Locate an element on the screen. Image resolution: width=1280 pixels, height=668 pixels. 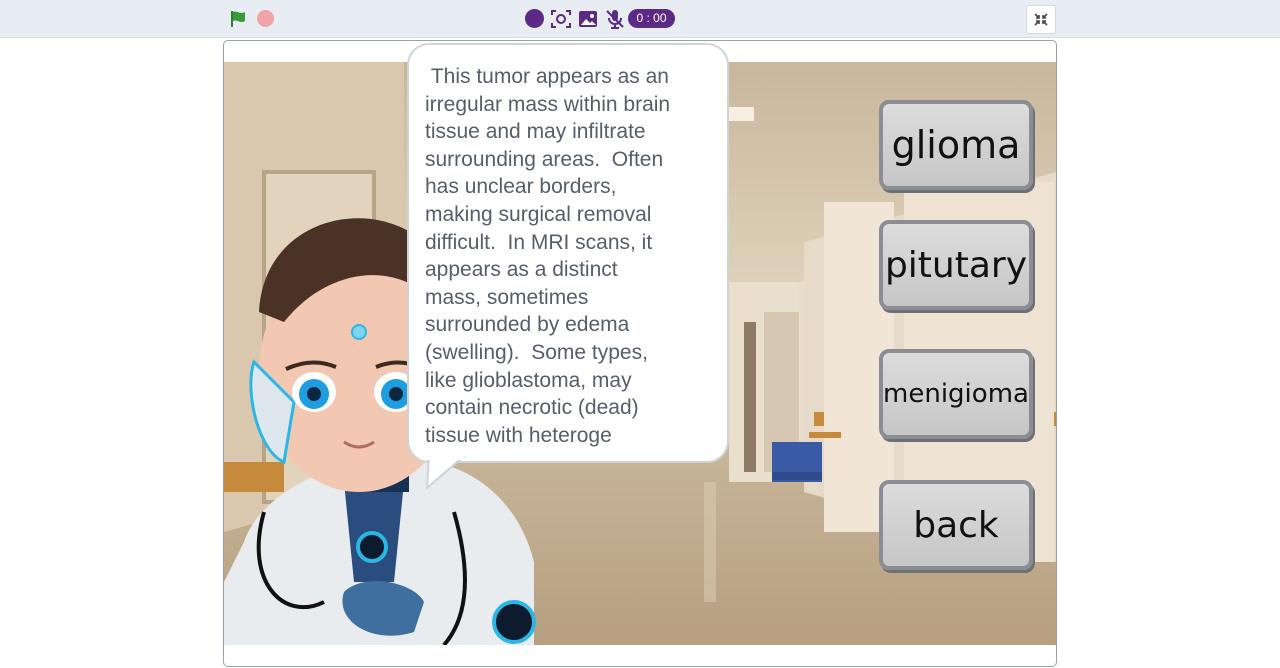
glioma-button: glioma is located at coordinates (956, 145).